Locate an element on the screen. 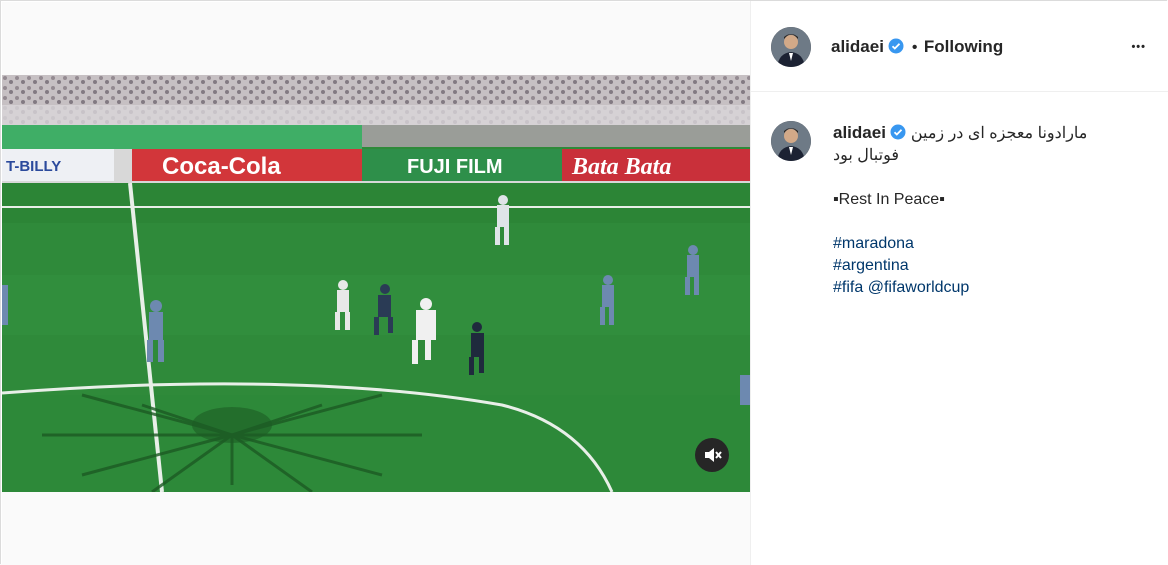  ad-board-3-text: FUJI FILM is located at coordinates (455, 167).